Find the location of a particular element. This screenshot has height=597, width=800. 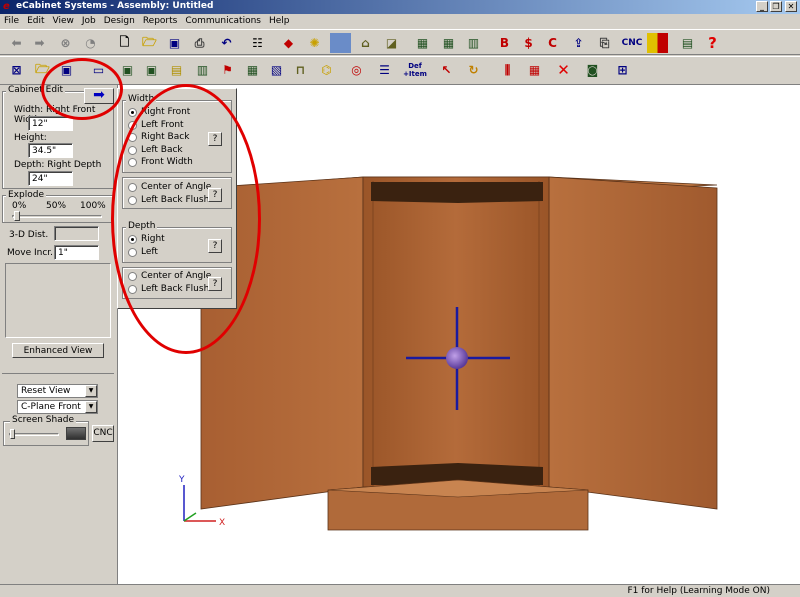

menu-edit: Edit is located at coordinates (35, 20).